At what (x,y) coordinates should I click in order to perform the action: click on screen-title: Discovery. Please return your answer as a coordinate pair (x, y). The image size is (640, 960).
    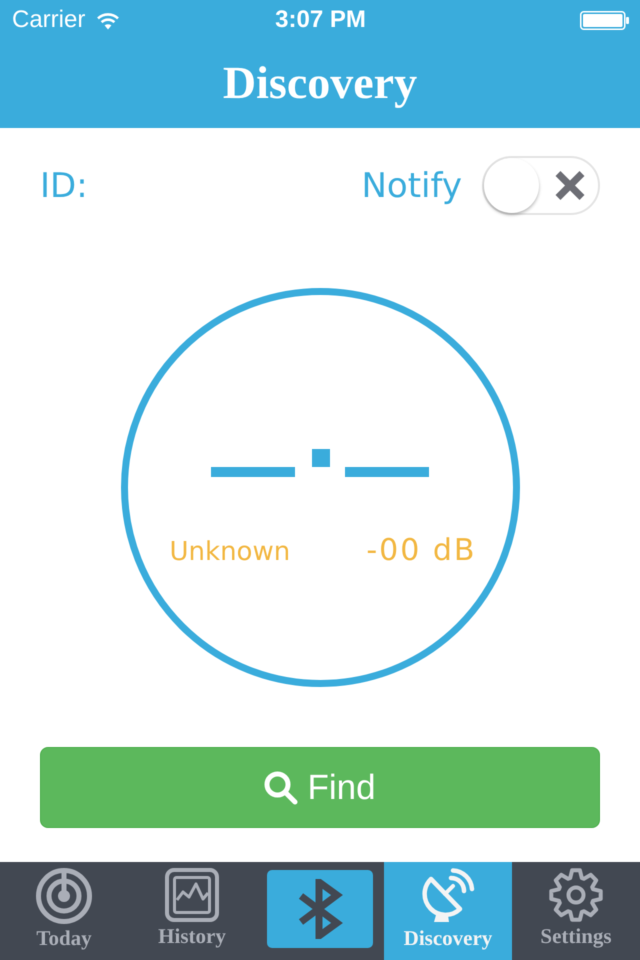
    Looking at the image, I should click on (320, 82).